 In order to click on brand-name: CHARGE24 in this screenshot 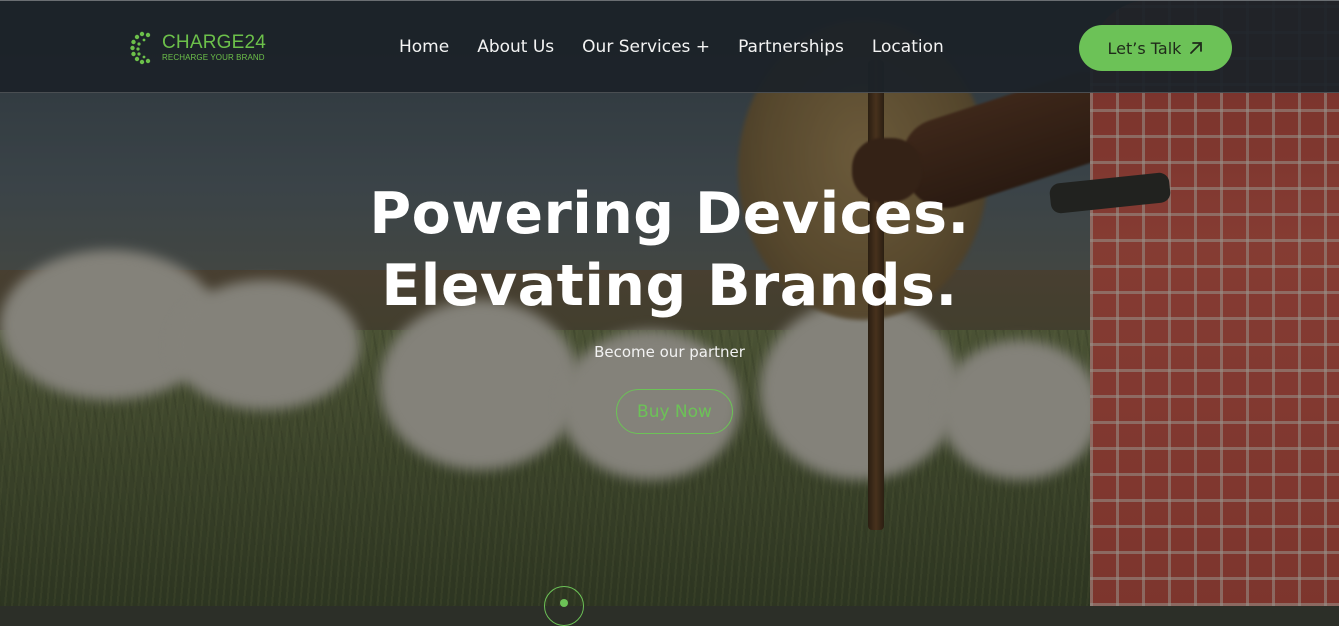, I will do `click(214, 42)`.